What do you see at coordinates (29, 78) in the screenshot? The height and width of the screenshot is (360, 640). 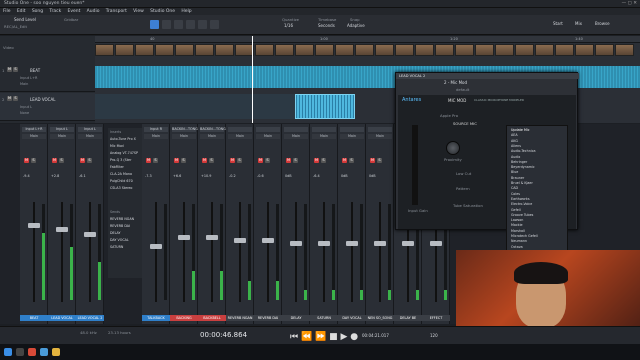 I see `track-input: Input L+R` at bounding box center [29, 78].